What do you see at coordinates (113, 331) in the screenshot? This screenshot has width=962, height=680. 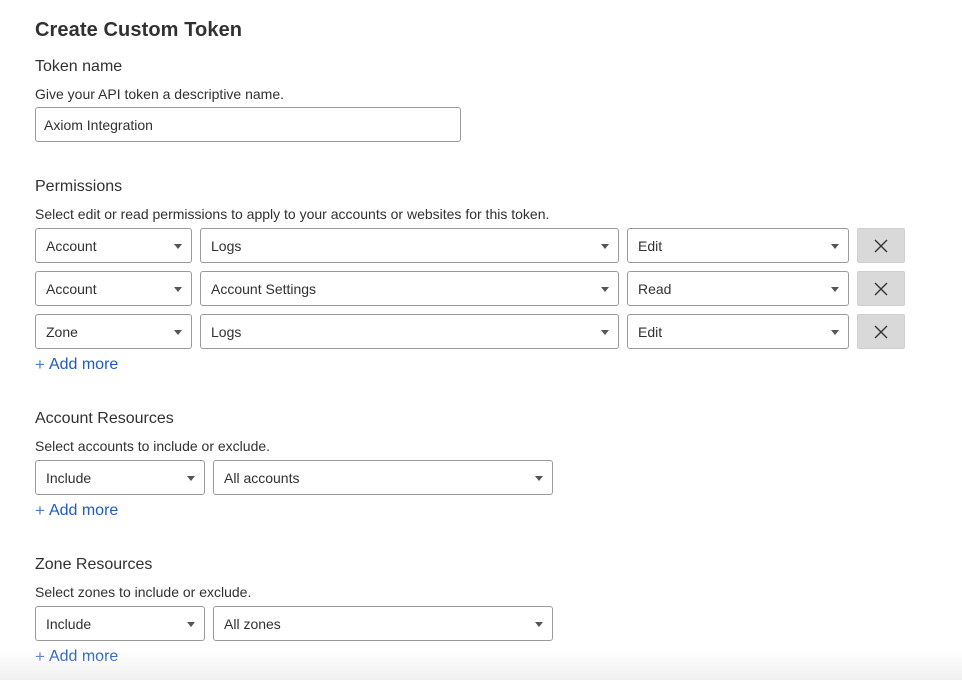 I see `permission-scope-select: Zone` at bounding box center [113, 331].